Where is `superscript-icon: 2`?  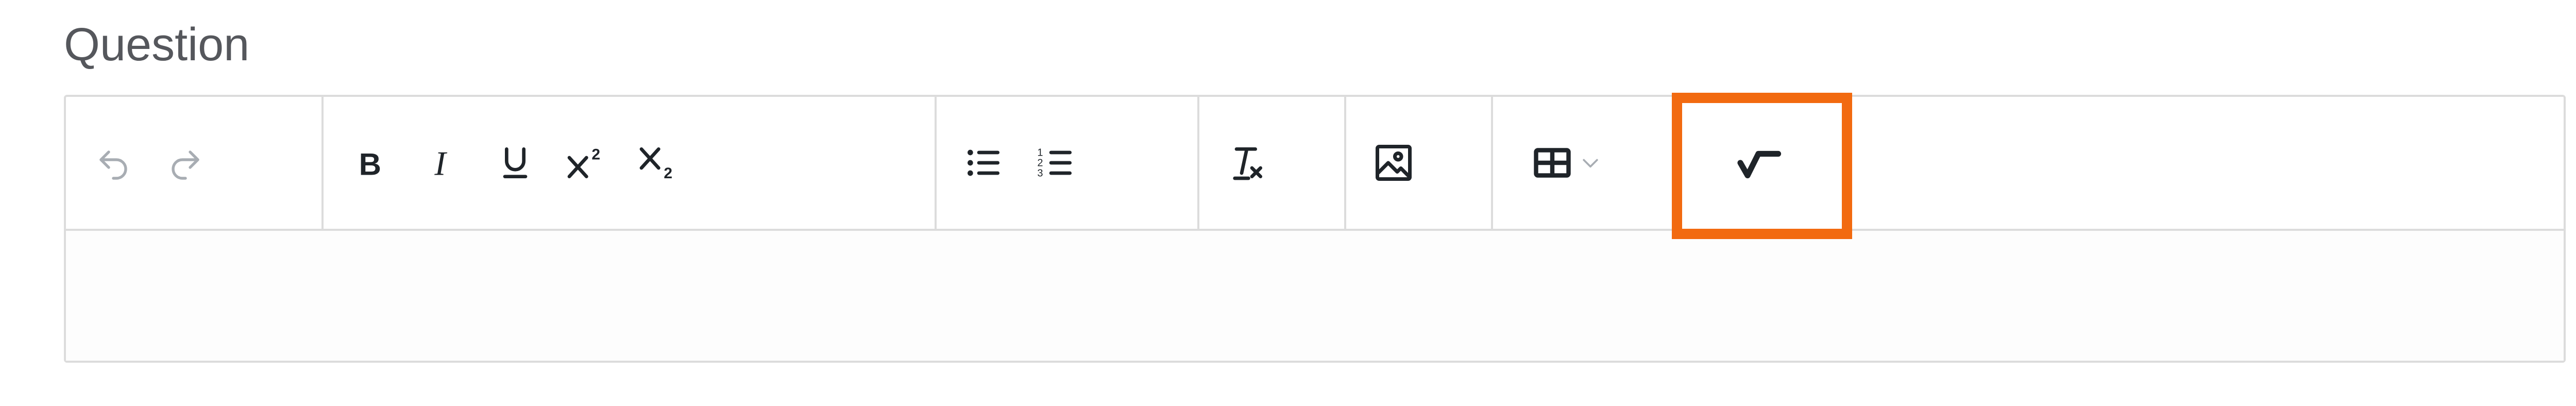
superscript-icon: 2 is located at coordinates (587, 163).